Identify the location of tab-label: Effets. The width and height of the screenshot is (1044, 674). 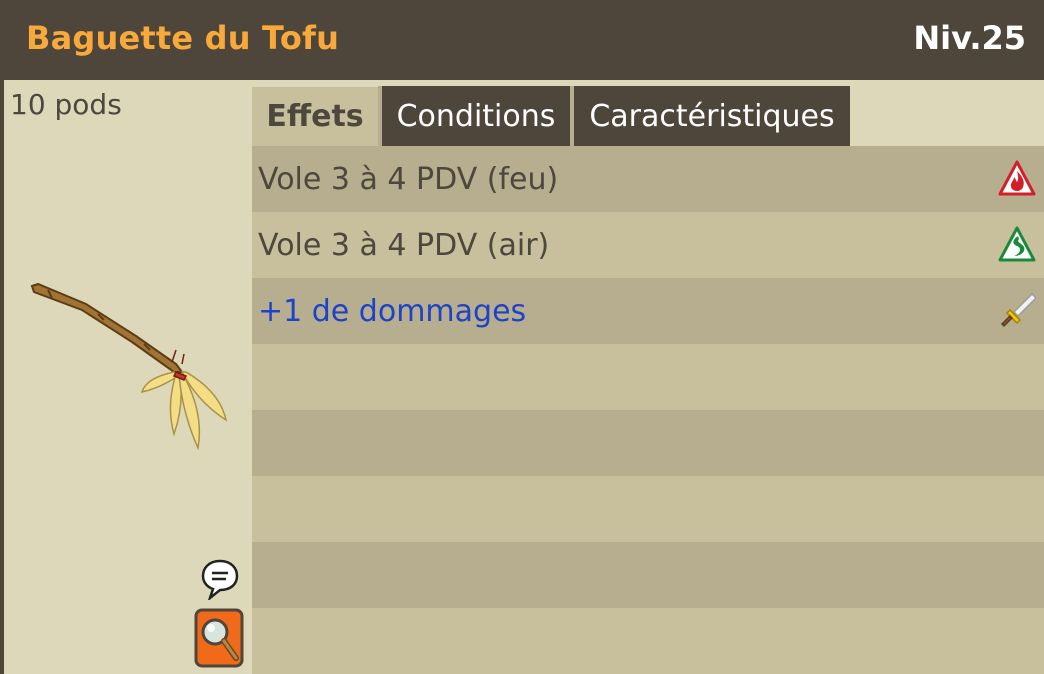
(315, 116).